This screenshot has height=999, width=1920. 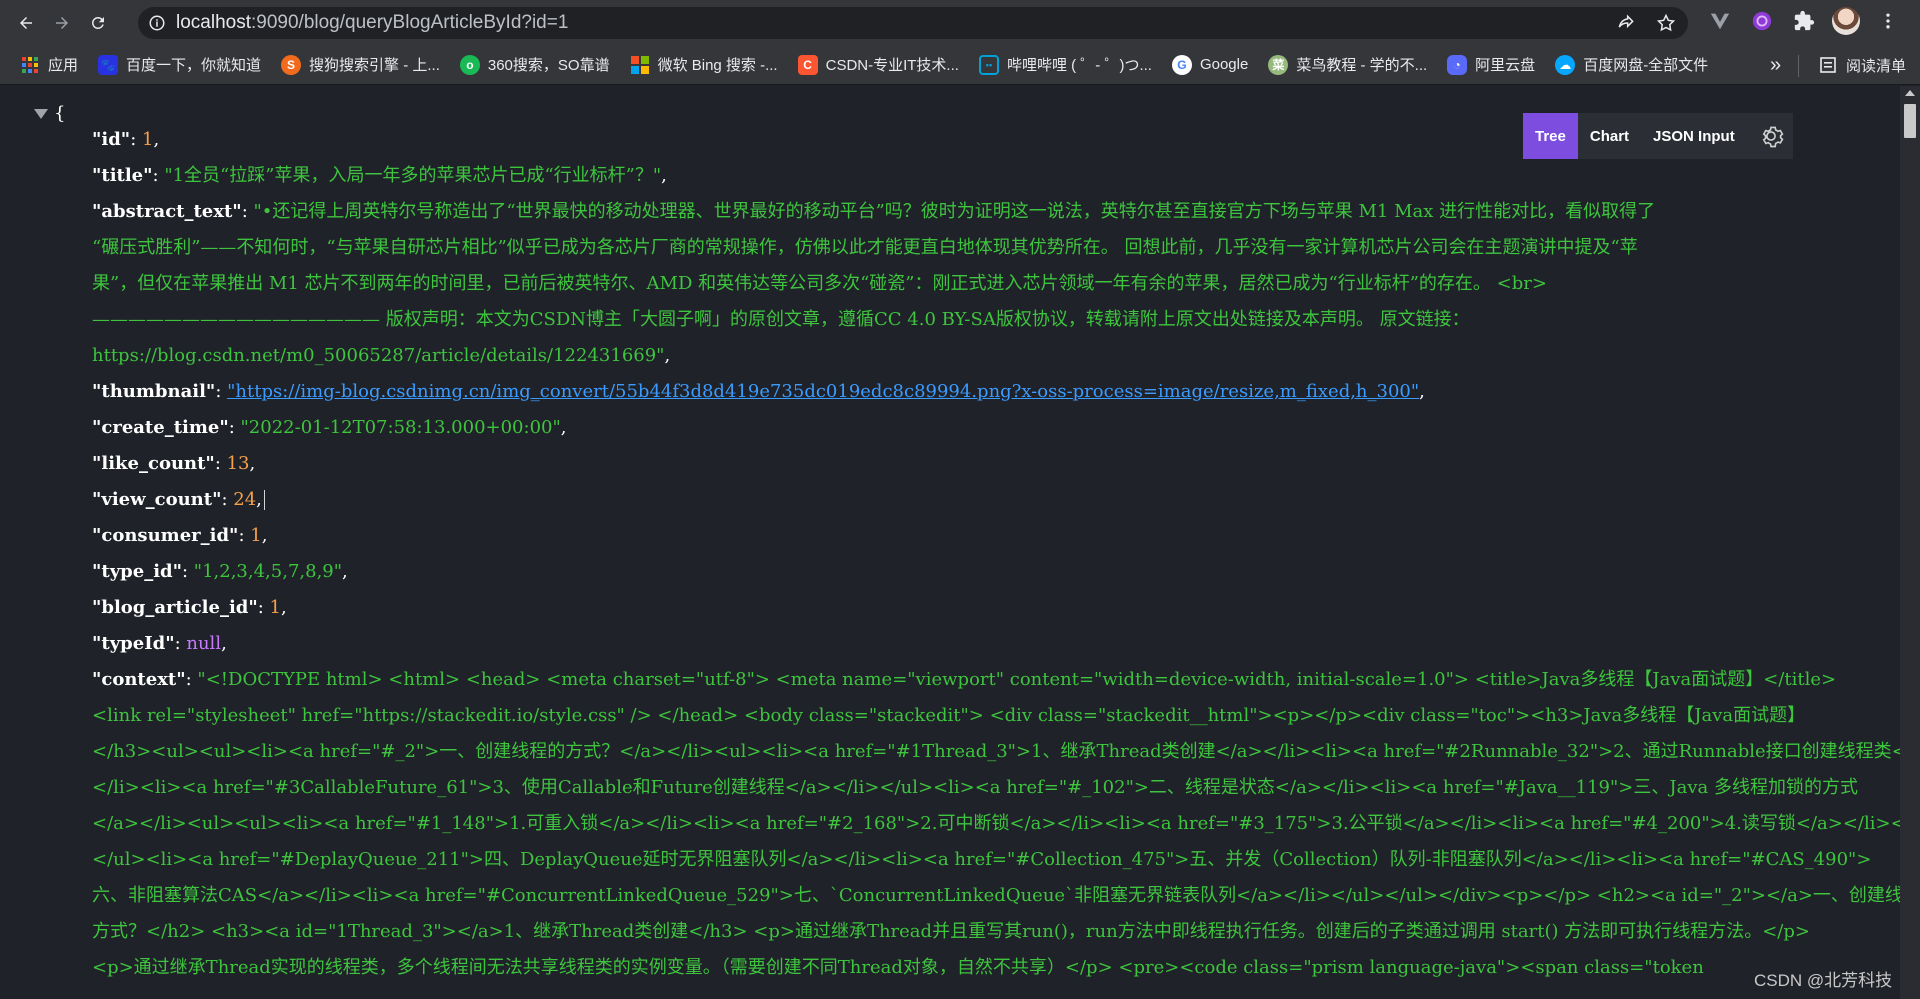 I want to click on bookmarks-overflow-chevron-icon: », so click(x=1775, y=65).